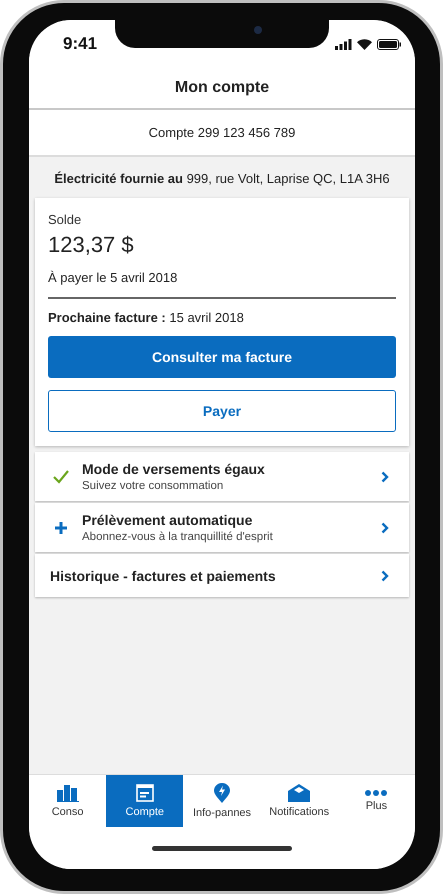 The width and height of the screenshot is (443, 894). What do you see at coordinates (364, 44) in the screenshot?
I see `wifi-icon` at bounding box center [364, 44].